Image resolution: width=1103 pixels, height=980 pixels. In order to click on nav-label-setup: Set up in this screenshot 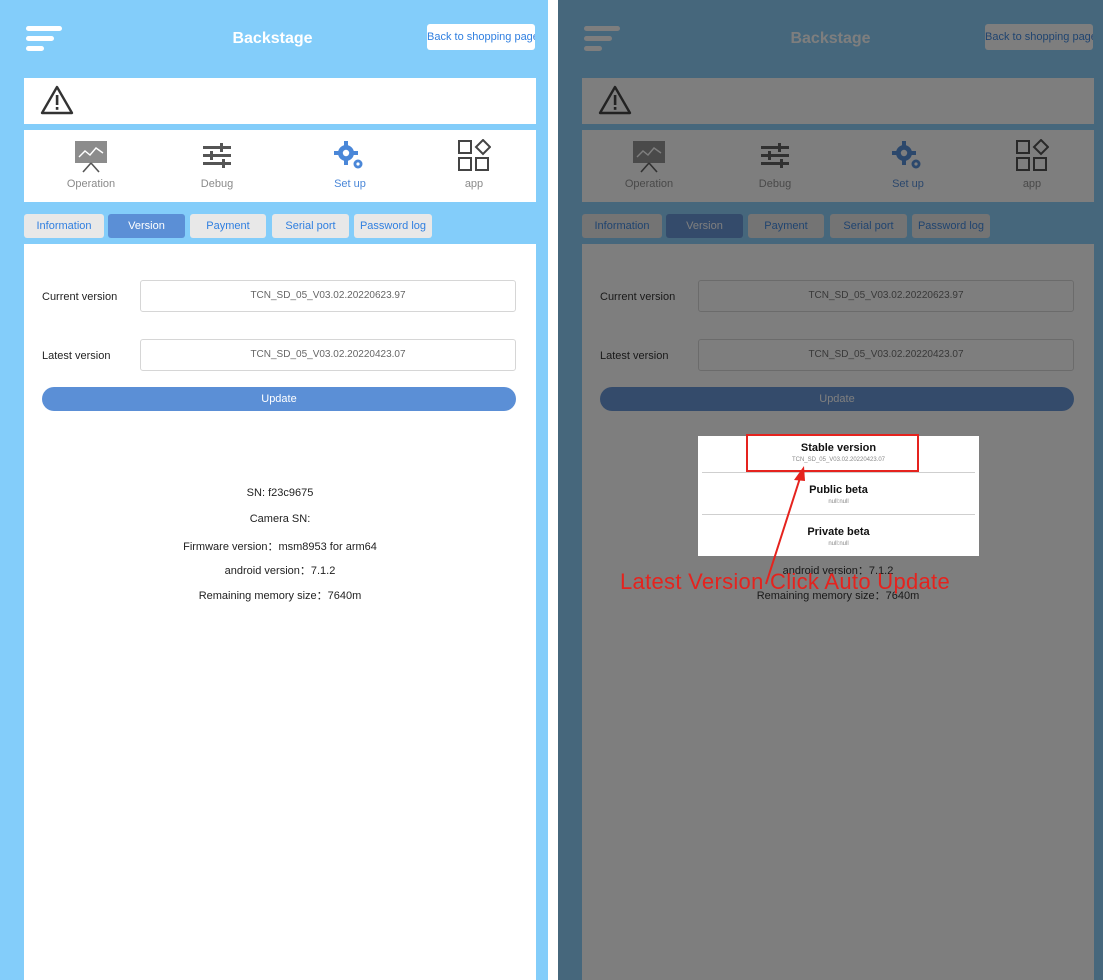, I will do `click(350, 184)`.